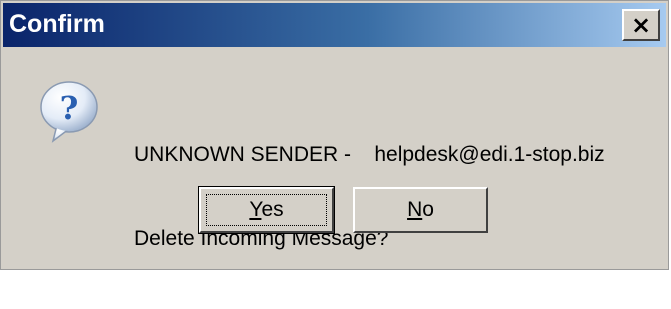  I want to click on question-icon: ?, so click(69, 114).